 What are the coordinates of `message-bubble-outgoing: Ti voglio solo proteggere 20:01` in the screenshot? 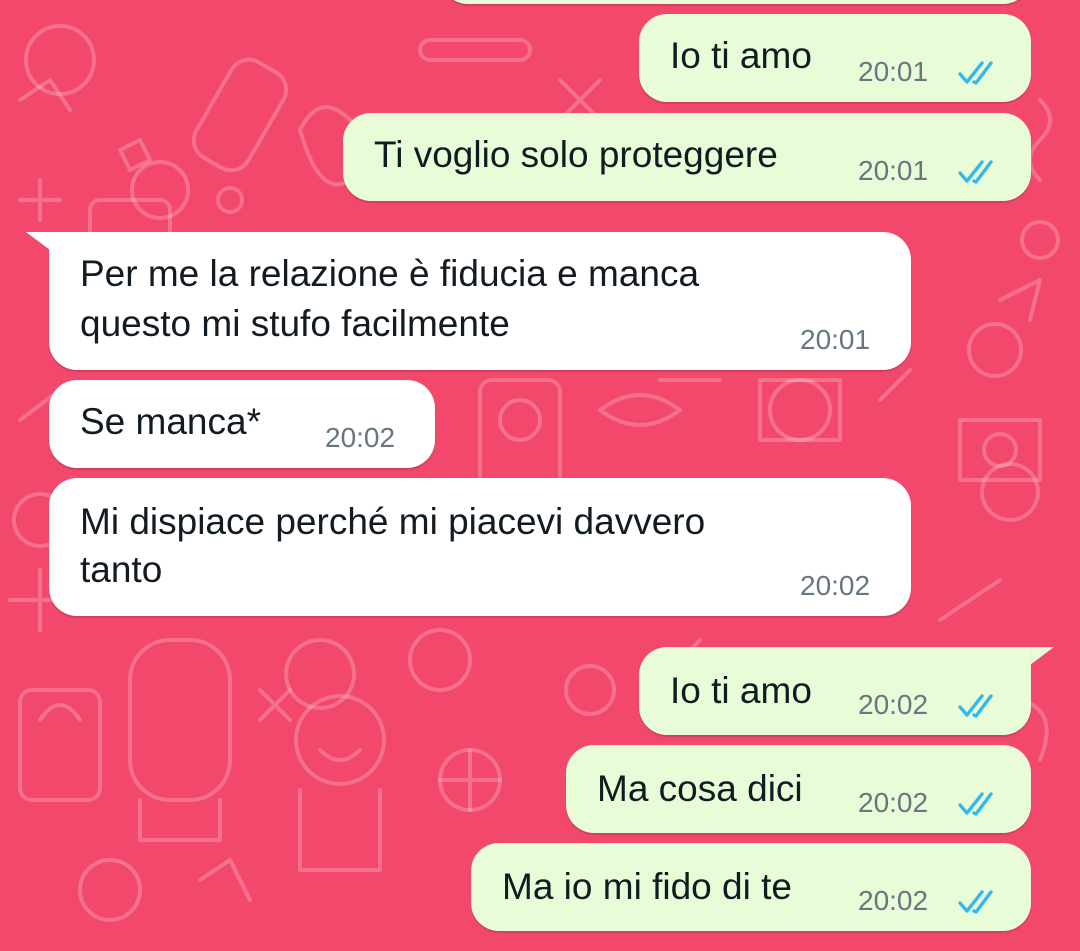 It's located at (687, 157).